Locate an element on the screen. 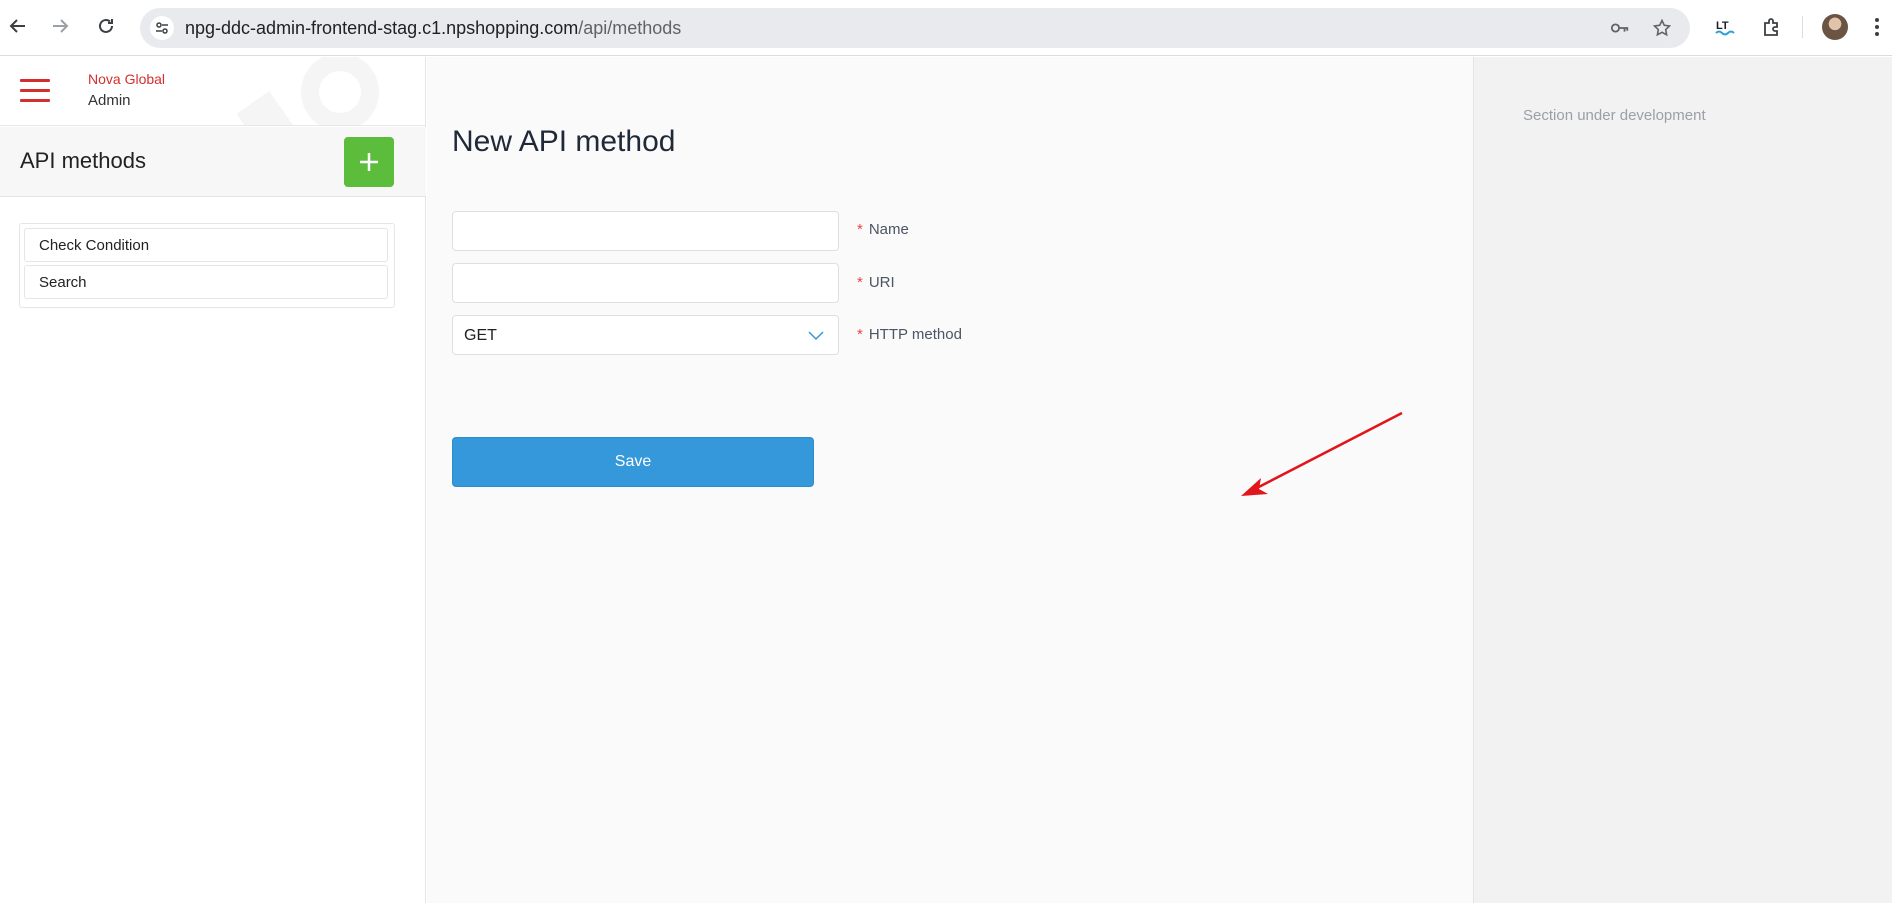 This screenshot has height=903, width=1892. brand-subtitle: Admin is located at coordinates (109, 100).